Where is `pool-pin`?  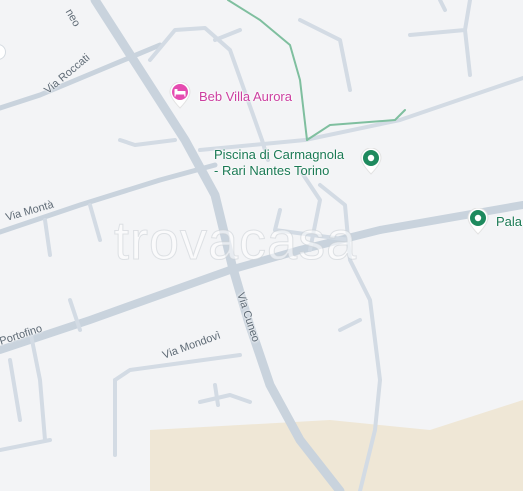
pool-pin is located at coordinates (371, 161).